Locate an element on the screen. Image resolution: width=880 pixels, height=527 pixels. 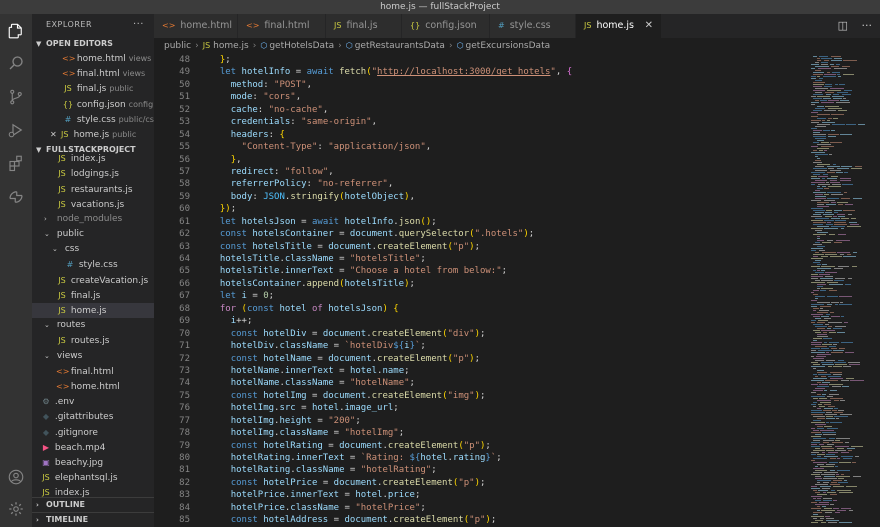
file-item: JS lodgings.js is located at coordinates (93, 173).